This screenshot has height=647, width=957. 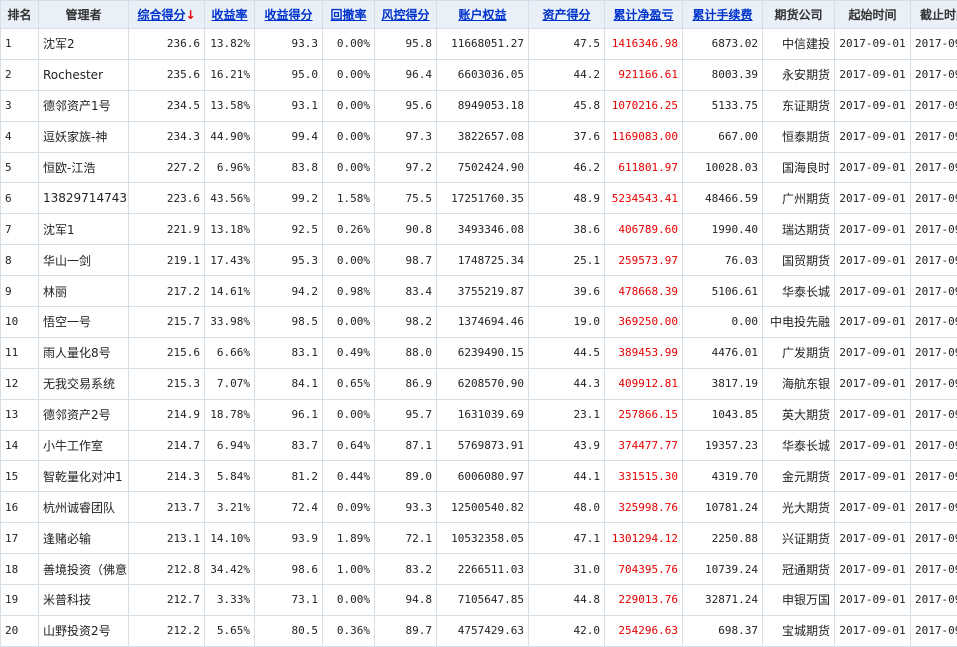 I want to click on rank-cell: 8, so click(x=20, y=260).